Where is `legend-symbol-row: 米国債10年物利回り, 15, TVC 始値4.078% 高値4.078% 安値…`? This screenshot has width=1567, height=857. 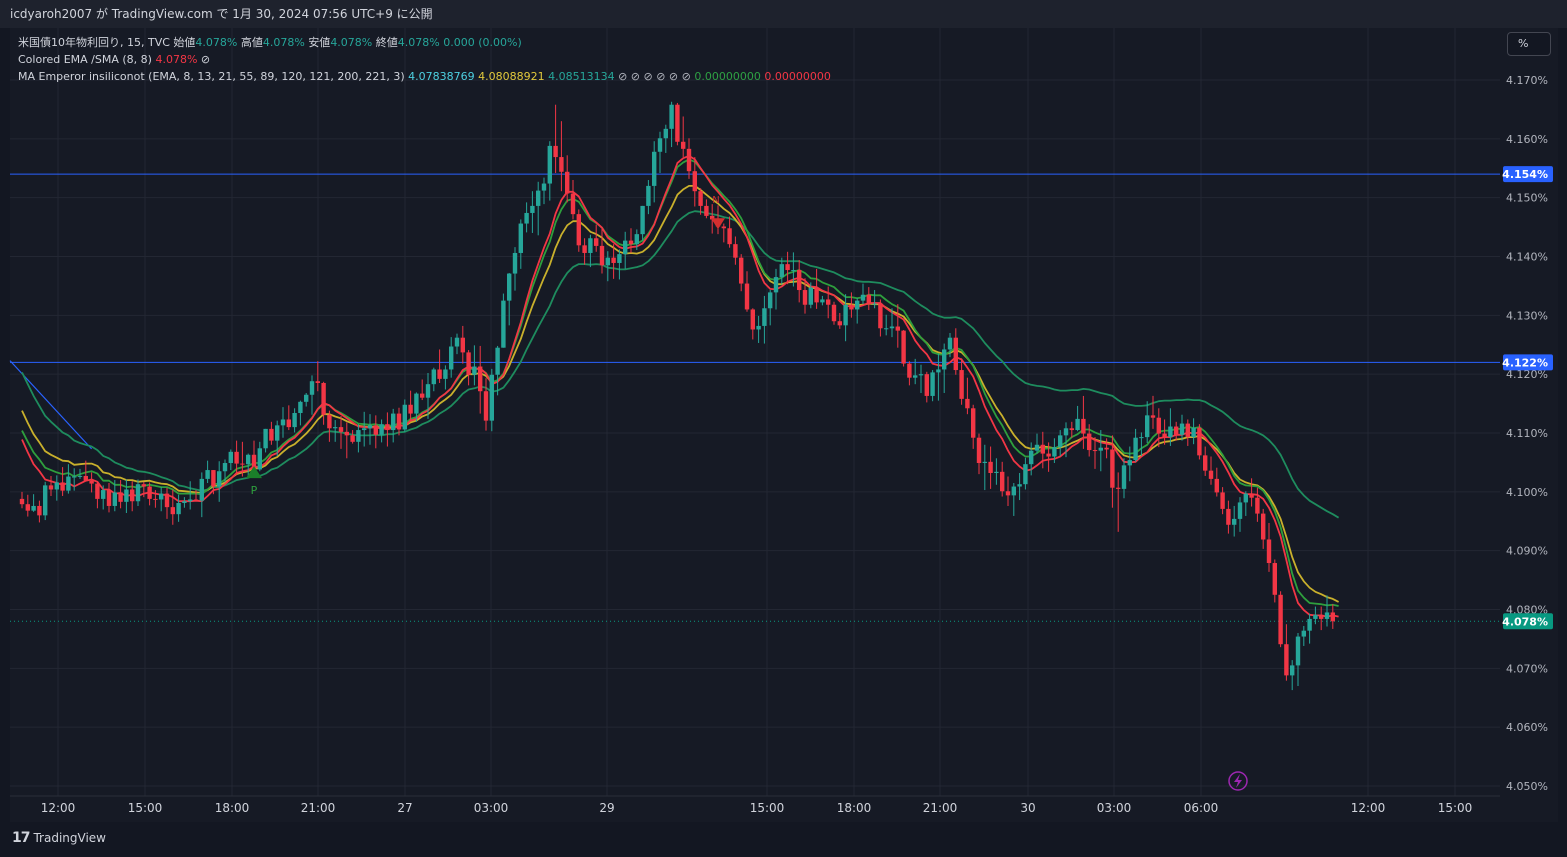
legend-symbol-row: 米国債10年物利回り, 15, TVC 始値4.078% 高値4.078% 安値… is located at coordinates (424, 42).